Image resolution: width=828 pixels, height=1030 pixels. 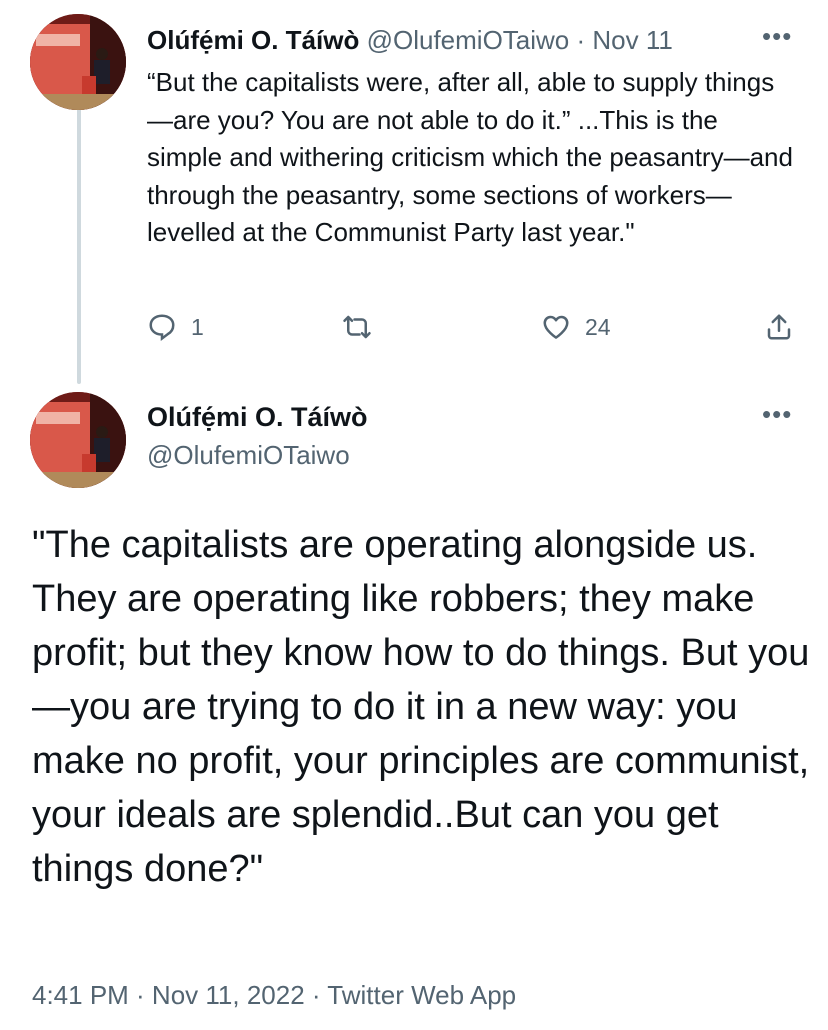 I want to click on tweet-date: Nov 11, so click(x=632, y=40).